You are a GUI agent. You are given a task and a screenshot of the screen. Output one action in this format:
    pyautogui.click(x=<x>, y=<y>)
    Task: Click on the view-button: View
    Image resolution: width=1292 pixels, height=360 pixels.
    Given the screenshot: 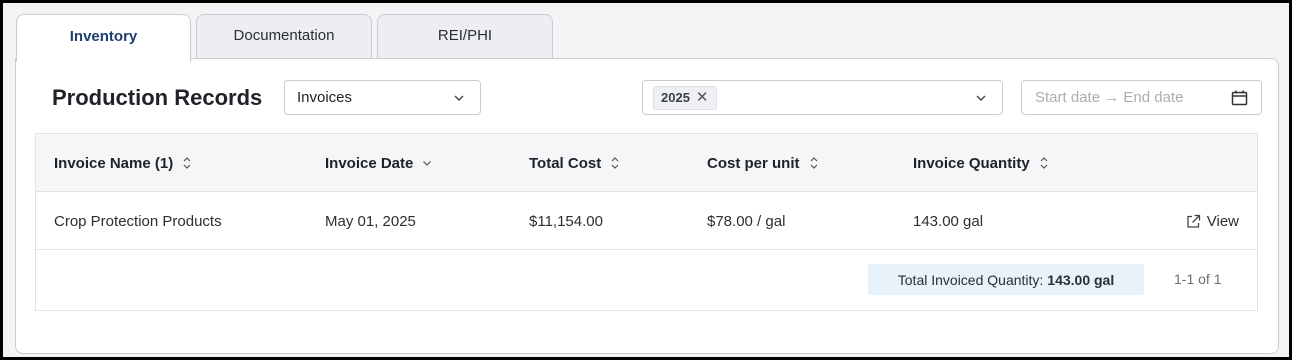 What is the action you would take?
    pyautogui.click(x=1212, y=221)
    